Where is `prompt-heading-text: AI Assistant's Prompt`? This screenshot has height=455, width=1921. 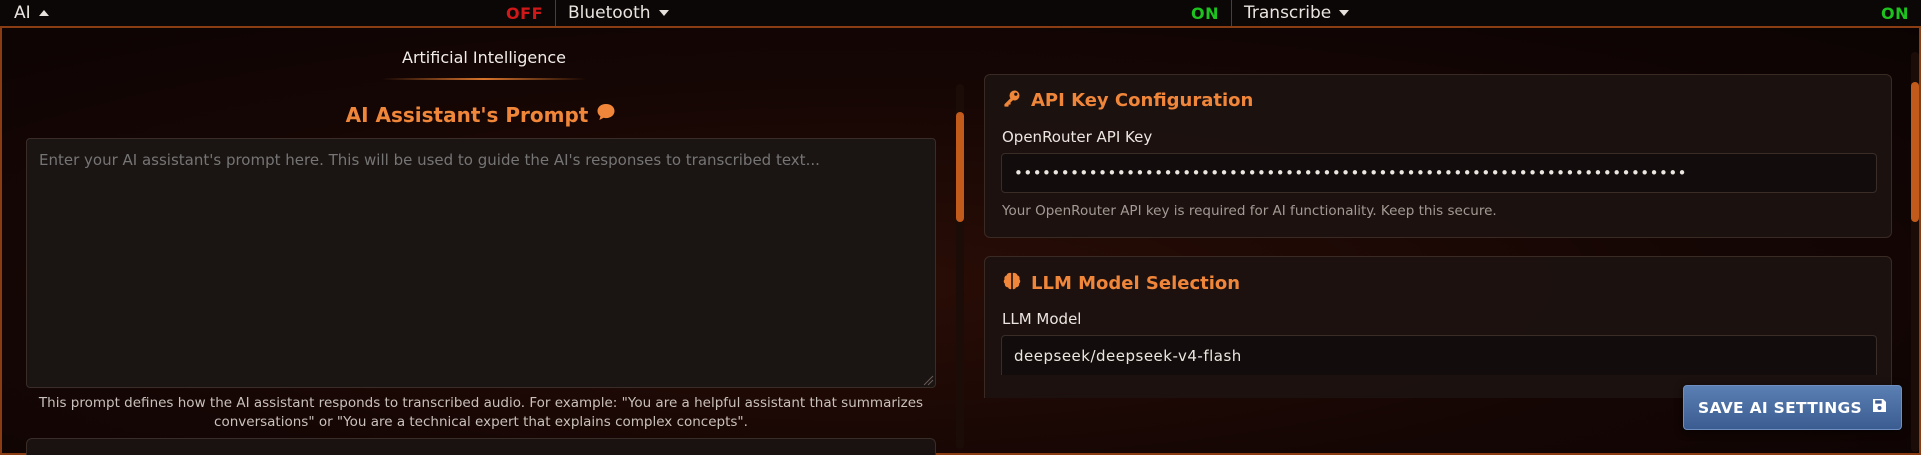 prompt-heading-text: AI Assistant's Prompt is located at coordinates (467, 114).